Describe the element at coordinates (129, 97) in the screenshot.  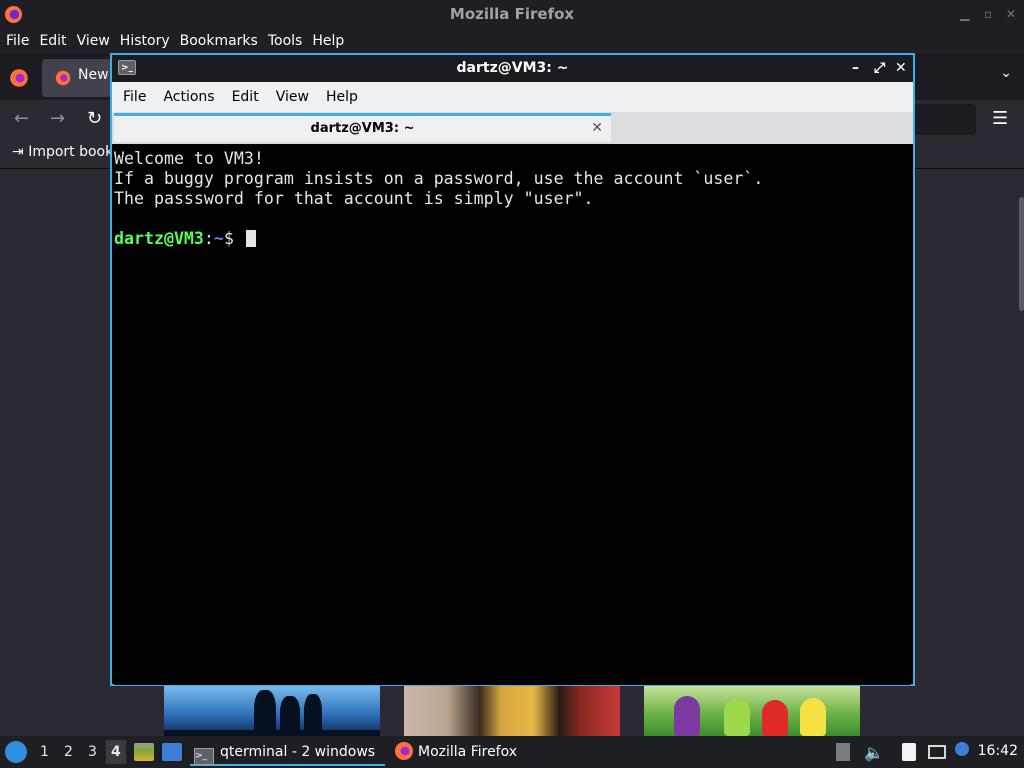
I see `terminal-menu-file: File` at that location.